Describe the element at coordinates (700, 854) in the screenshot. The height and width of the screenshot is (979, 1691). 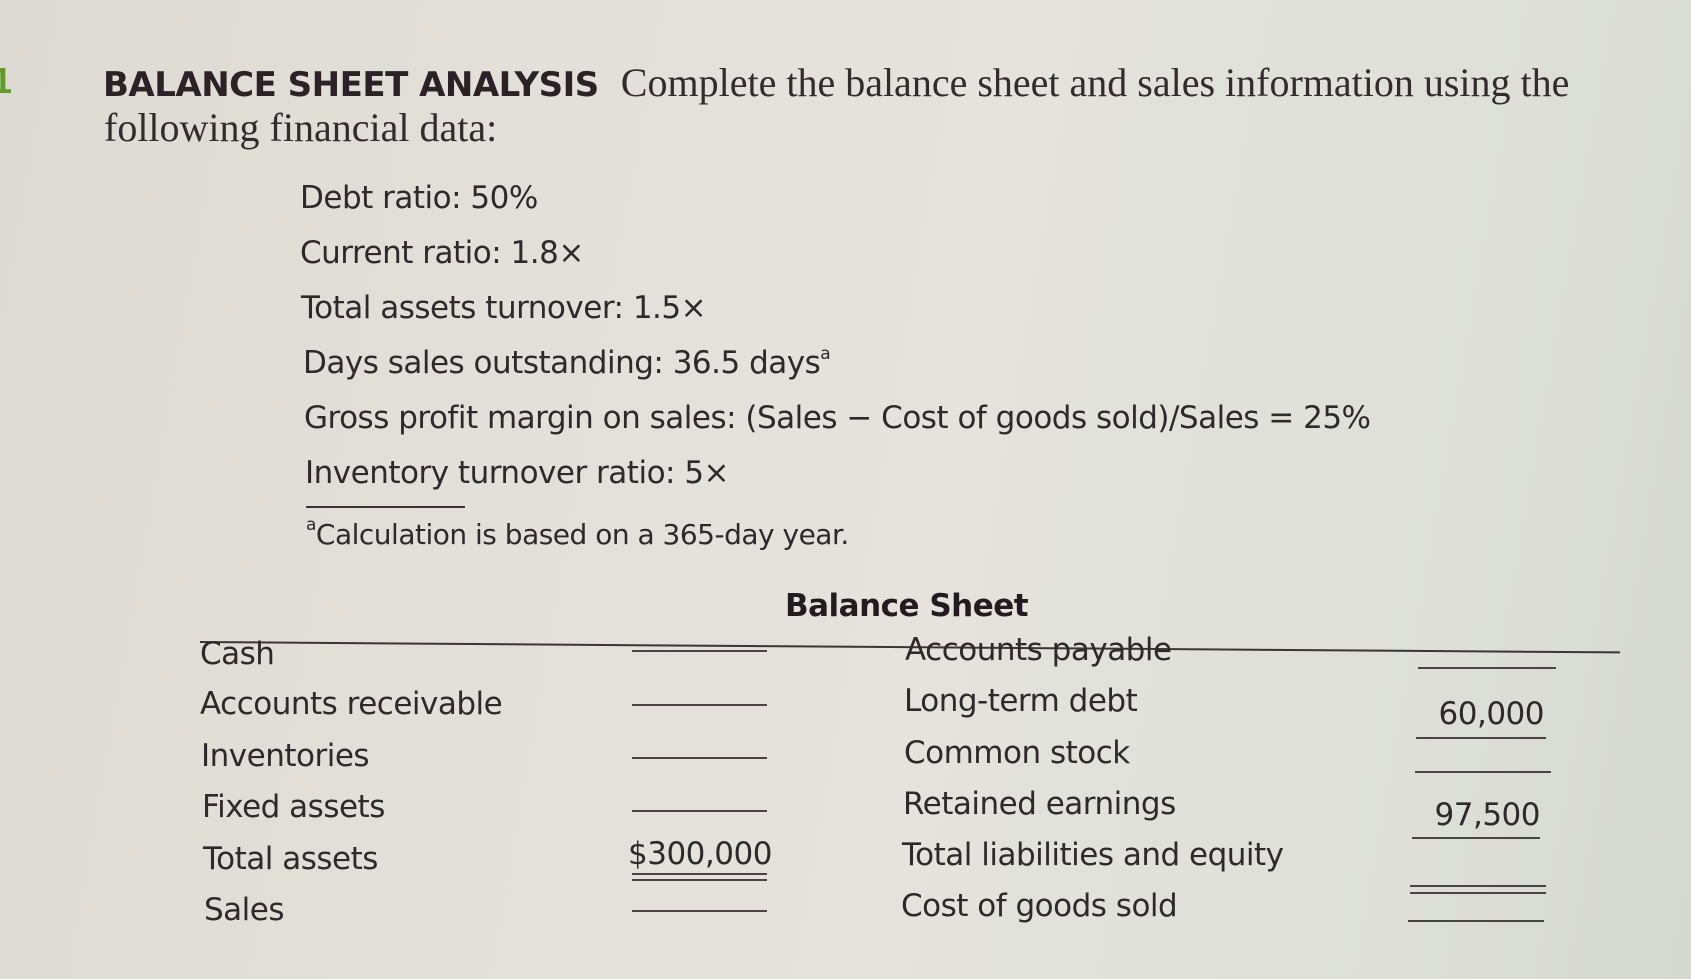
I see `bs-value-total-assets: $300,000` at that location.